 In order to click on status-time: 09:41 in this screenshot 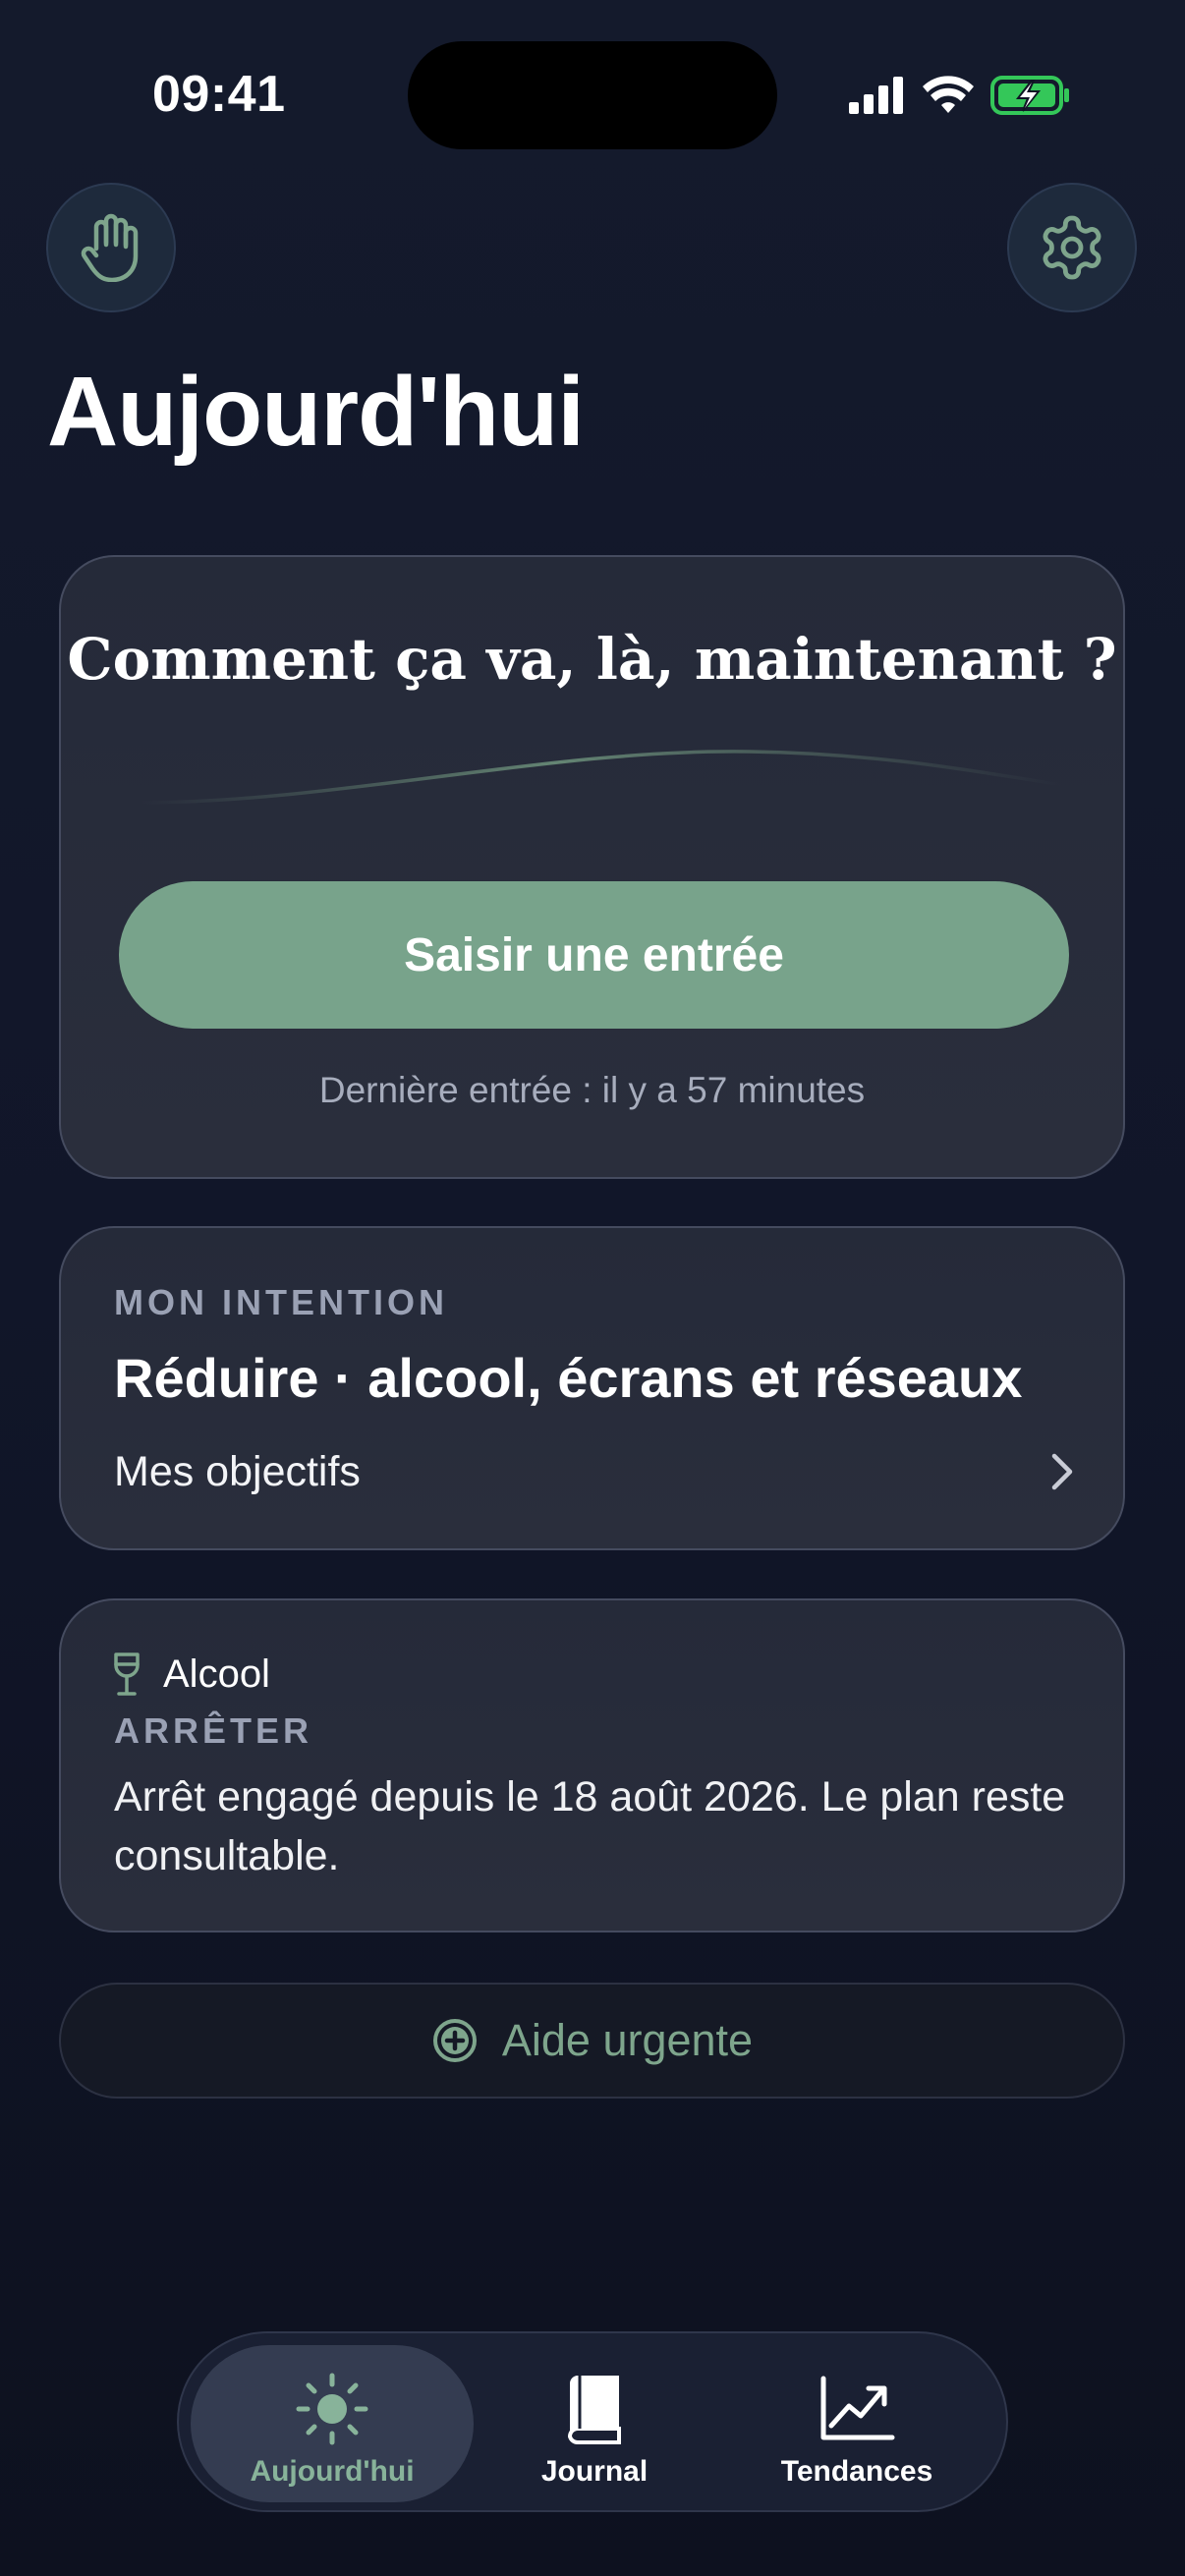, I will do `click(219, 94)`.